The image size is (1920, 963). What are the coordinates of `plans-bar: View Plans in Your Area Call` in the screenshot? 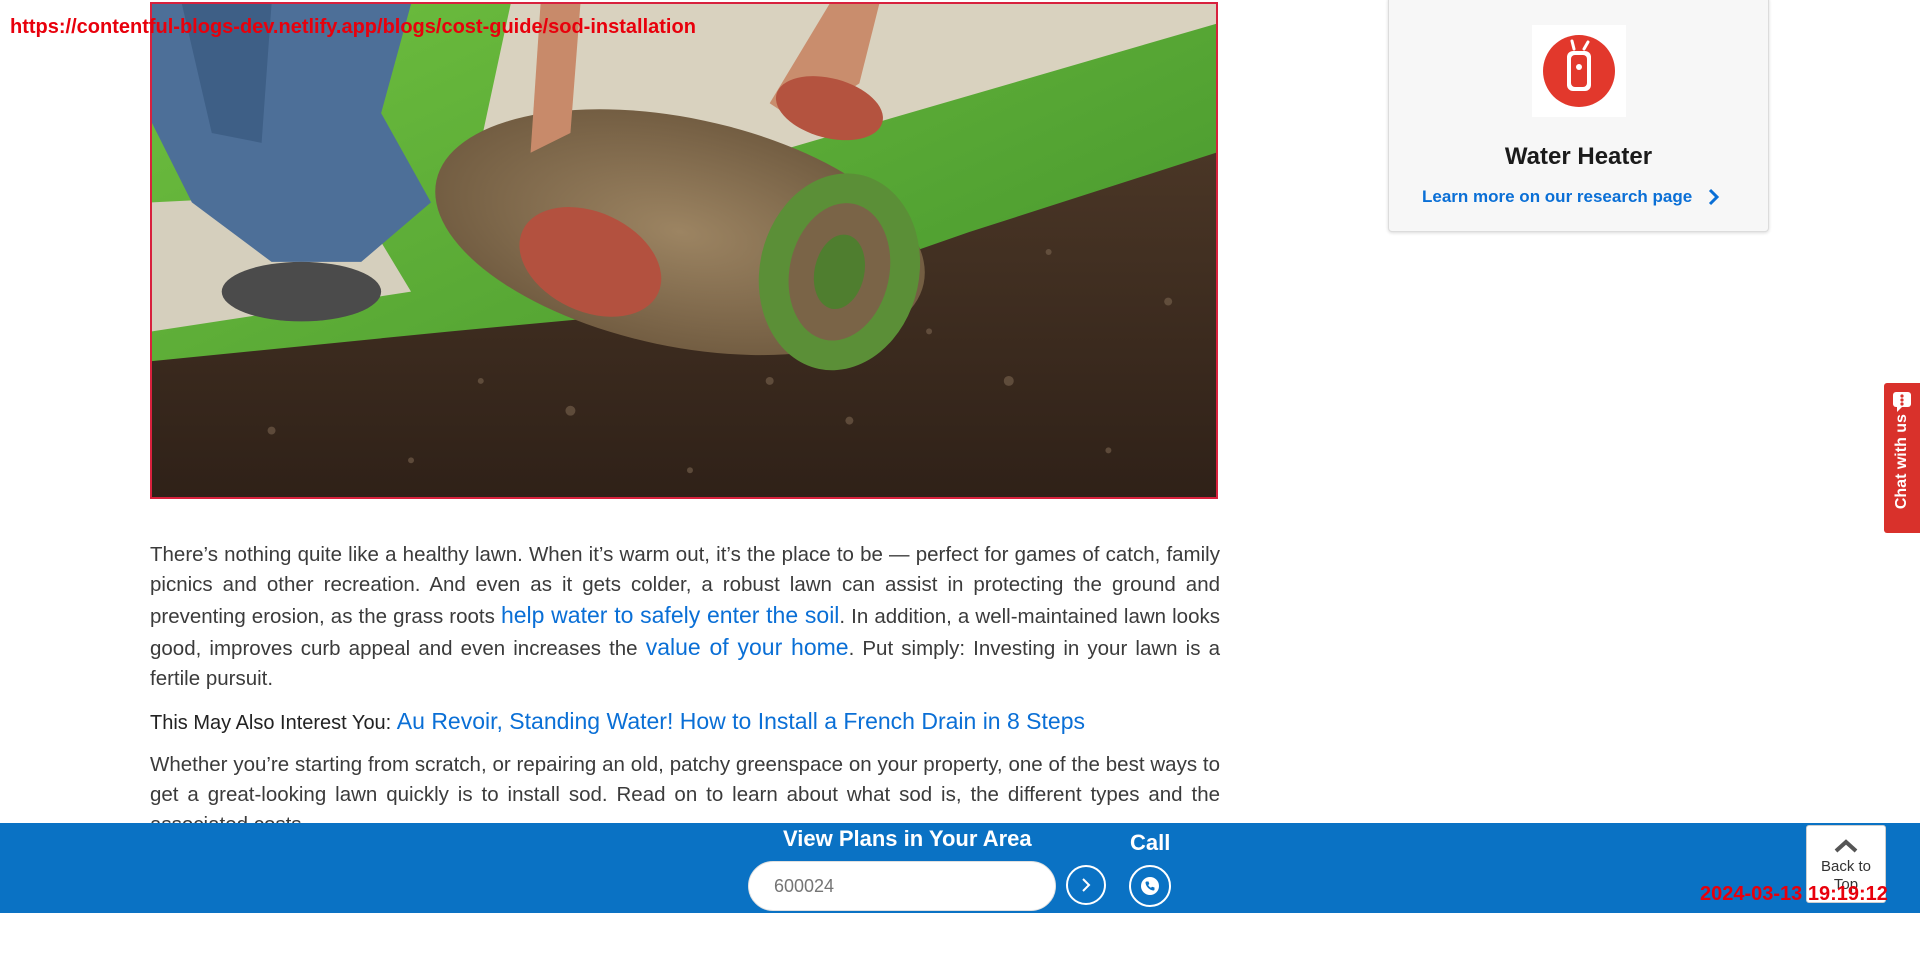 It's located at (960, 868).